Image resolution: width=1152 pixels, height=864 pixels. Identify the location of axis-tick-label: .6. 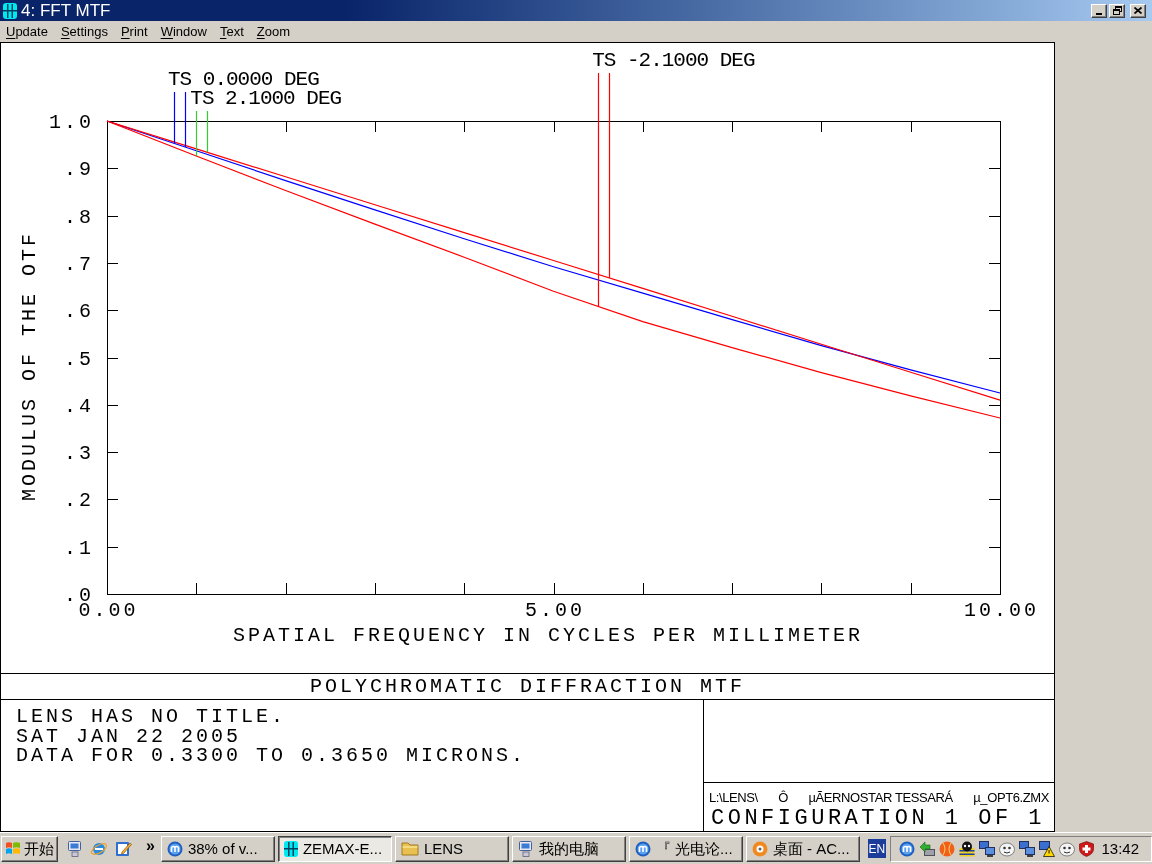
(79, 312).